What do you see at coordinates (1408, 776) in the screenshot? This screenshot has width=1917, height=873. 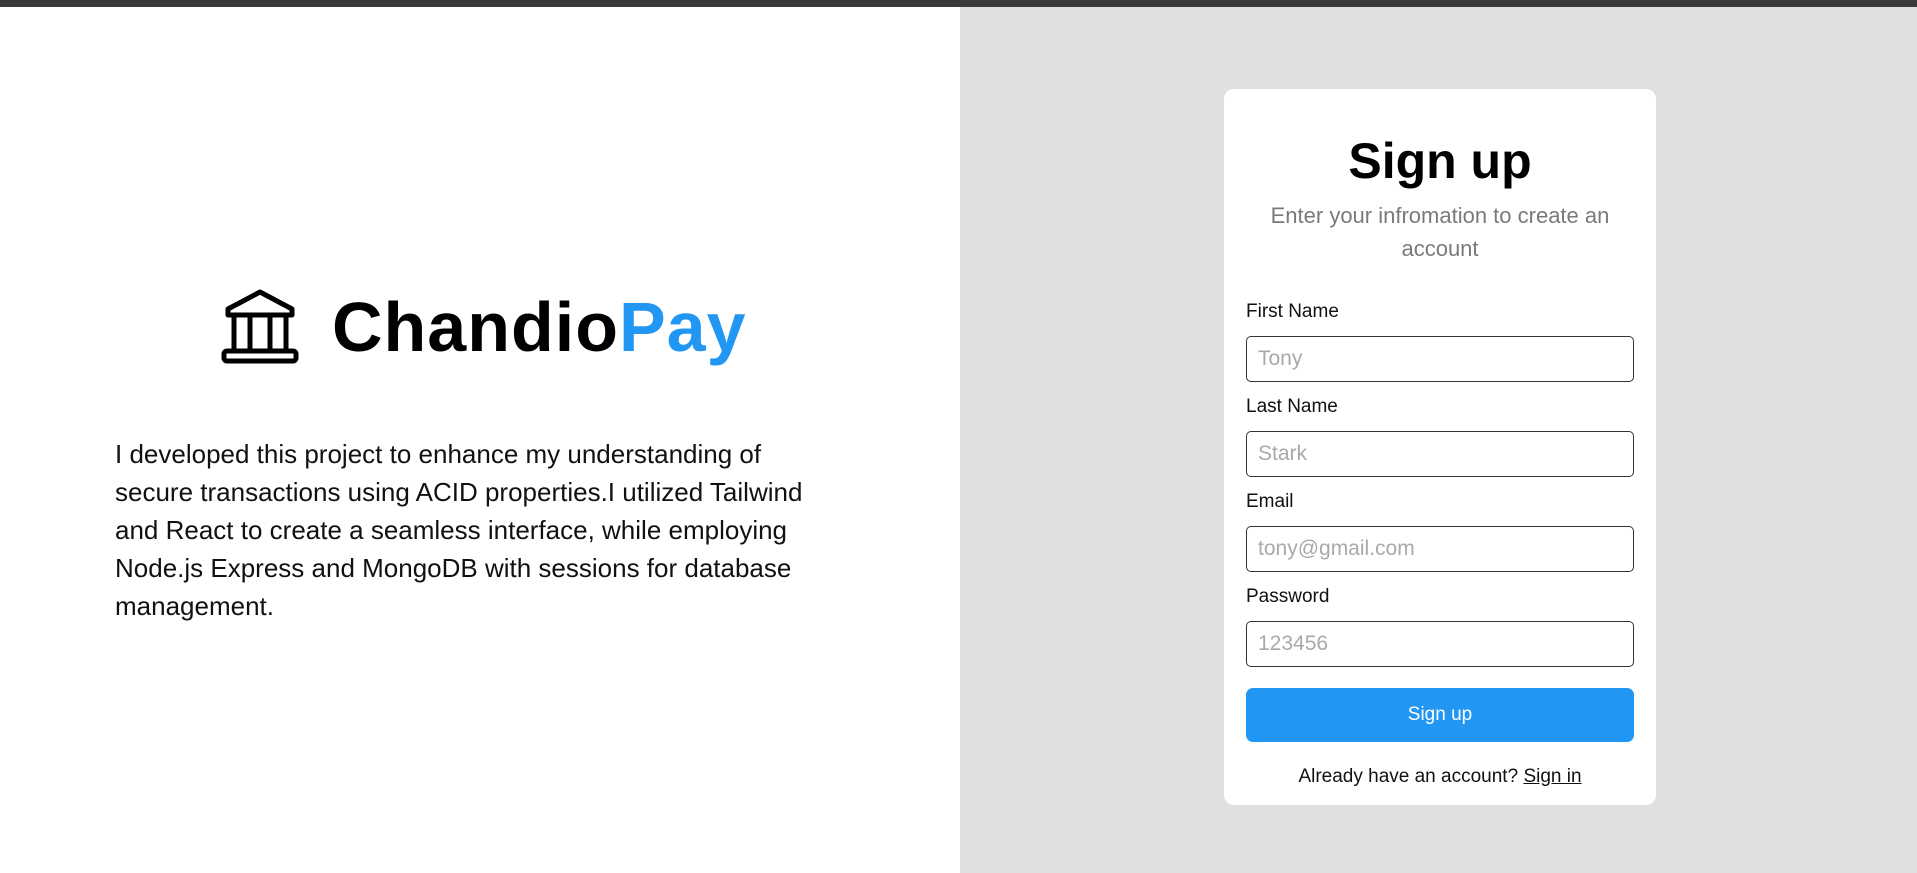 I see `signin-prompt-text: Already have an account?` at bounding box center [1408, 776].